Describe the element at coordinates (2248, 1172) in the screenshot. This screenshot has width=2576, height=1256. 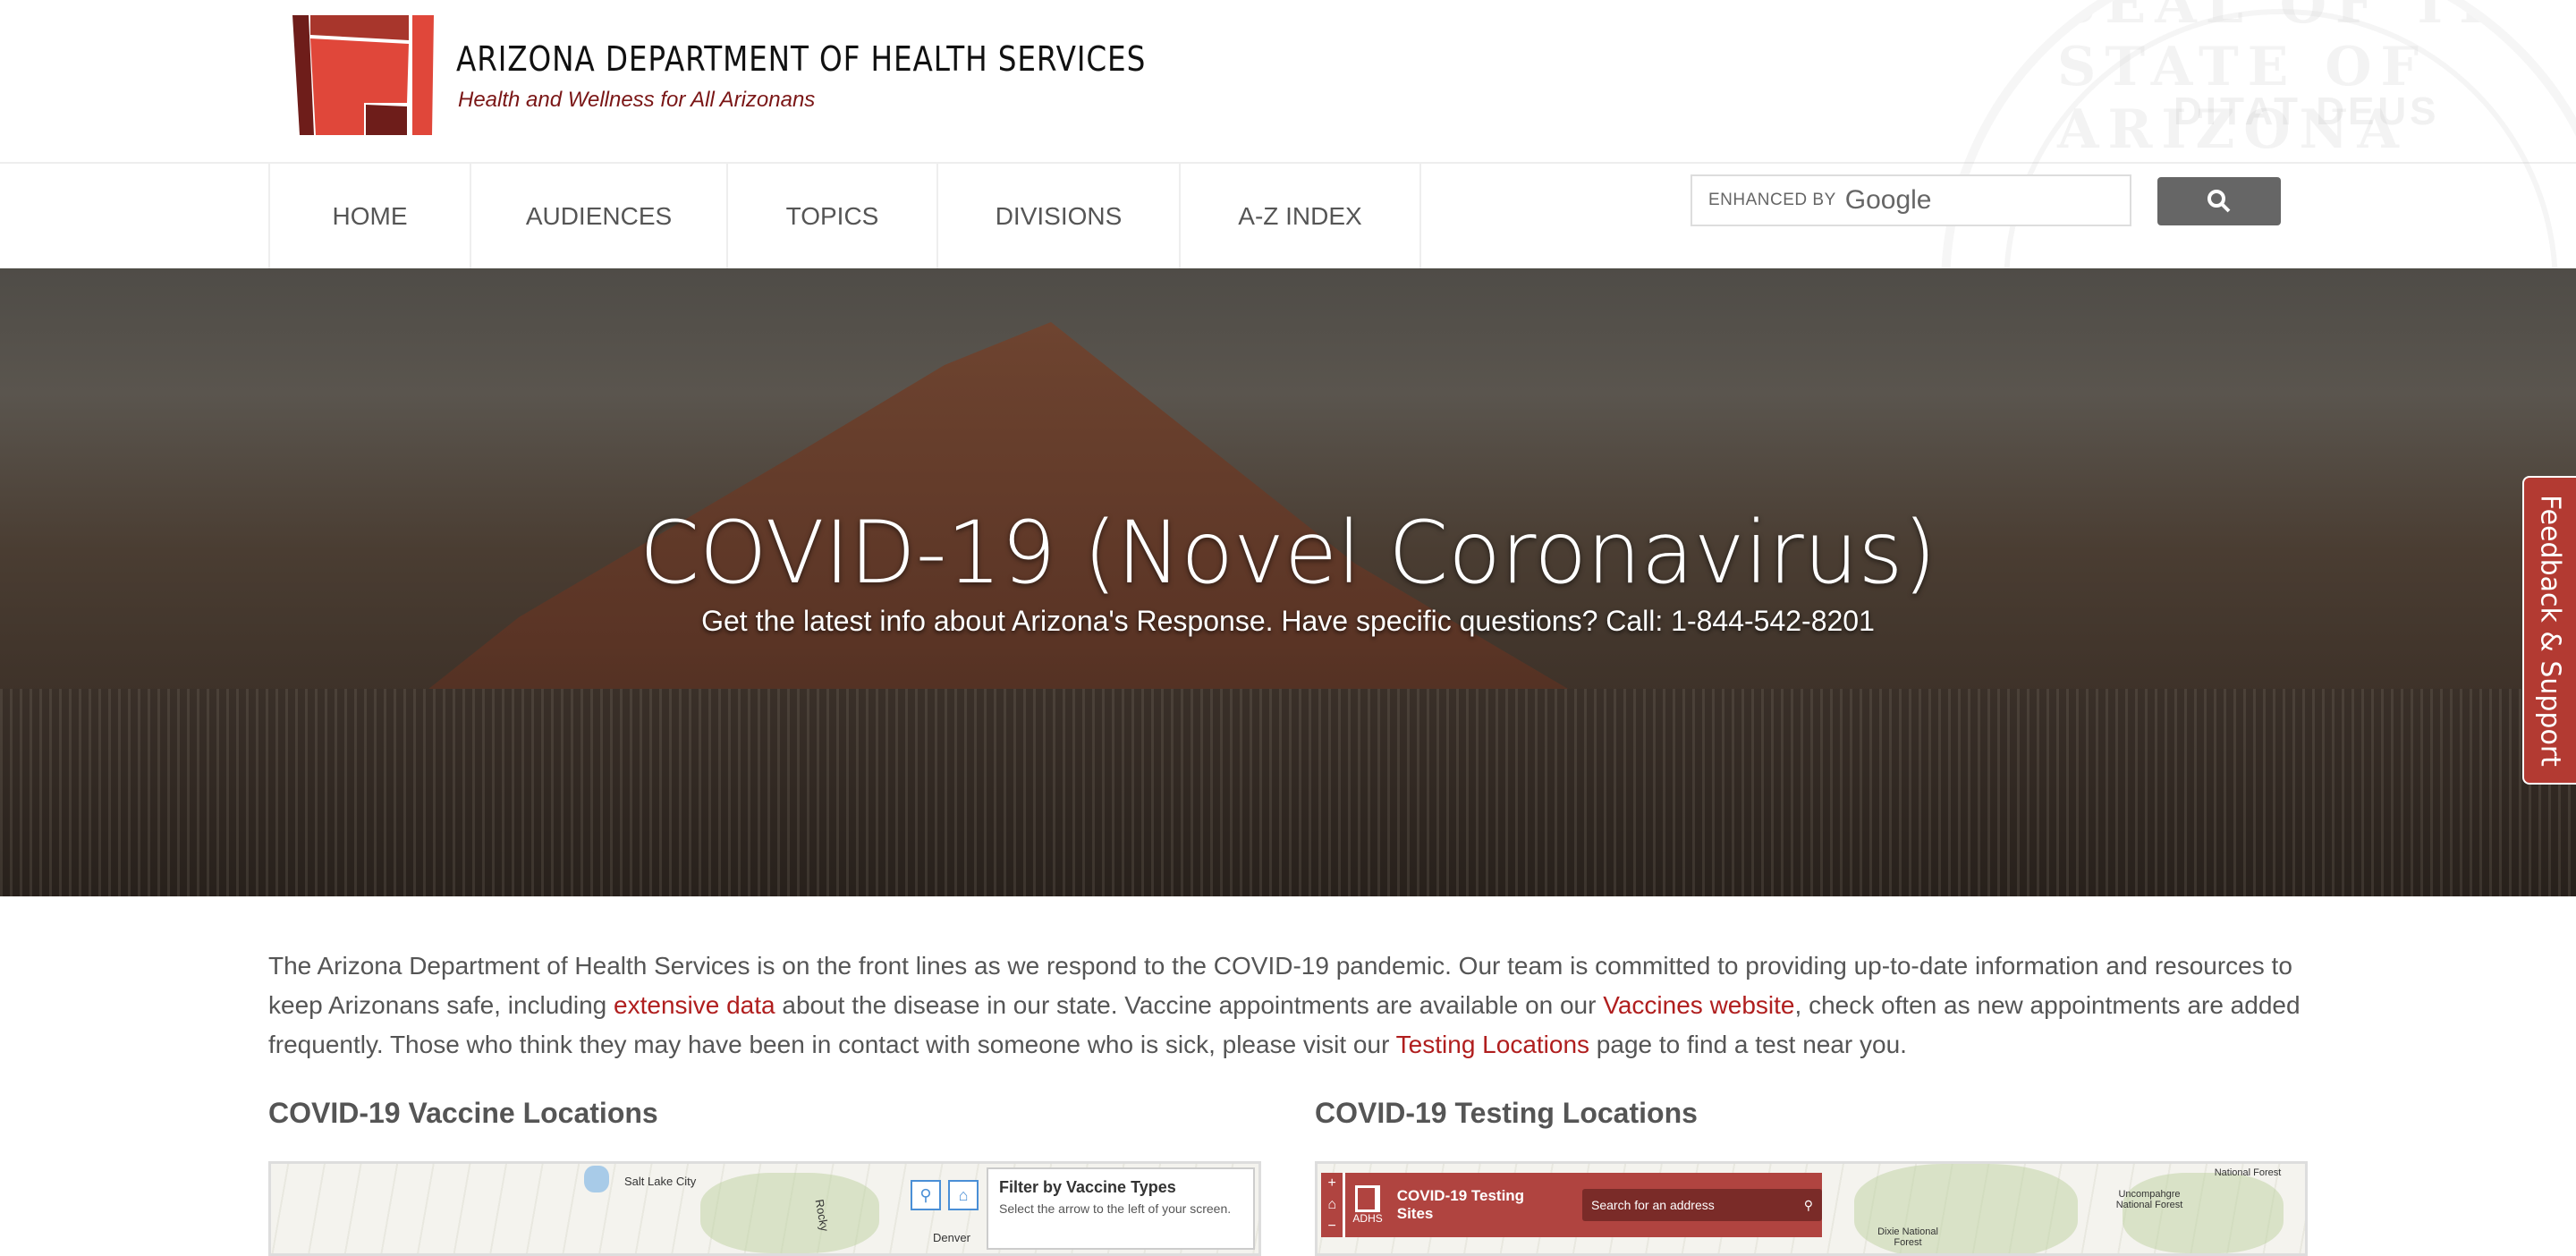
I see `map-label: National Forest` at that location.